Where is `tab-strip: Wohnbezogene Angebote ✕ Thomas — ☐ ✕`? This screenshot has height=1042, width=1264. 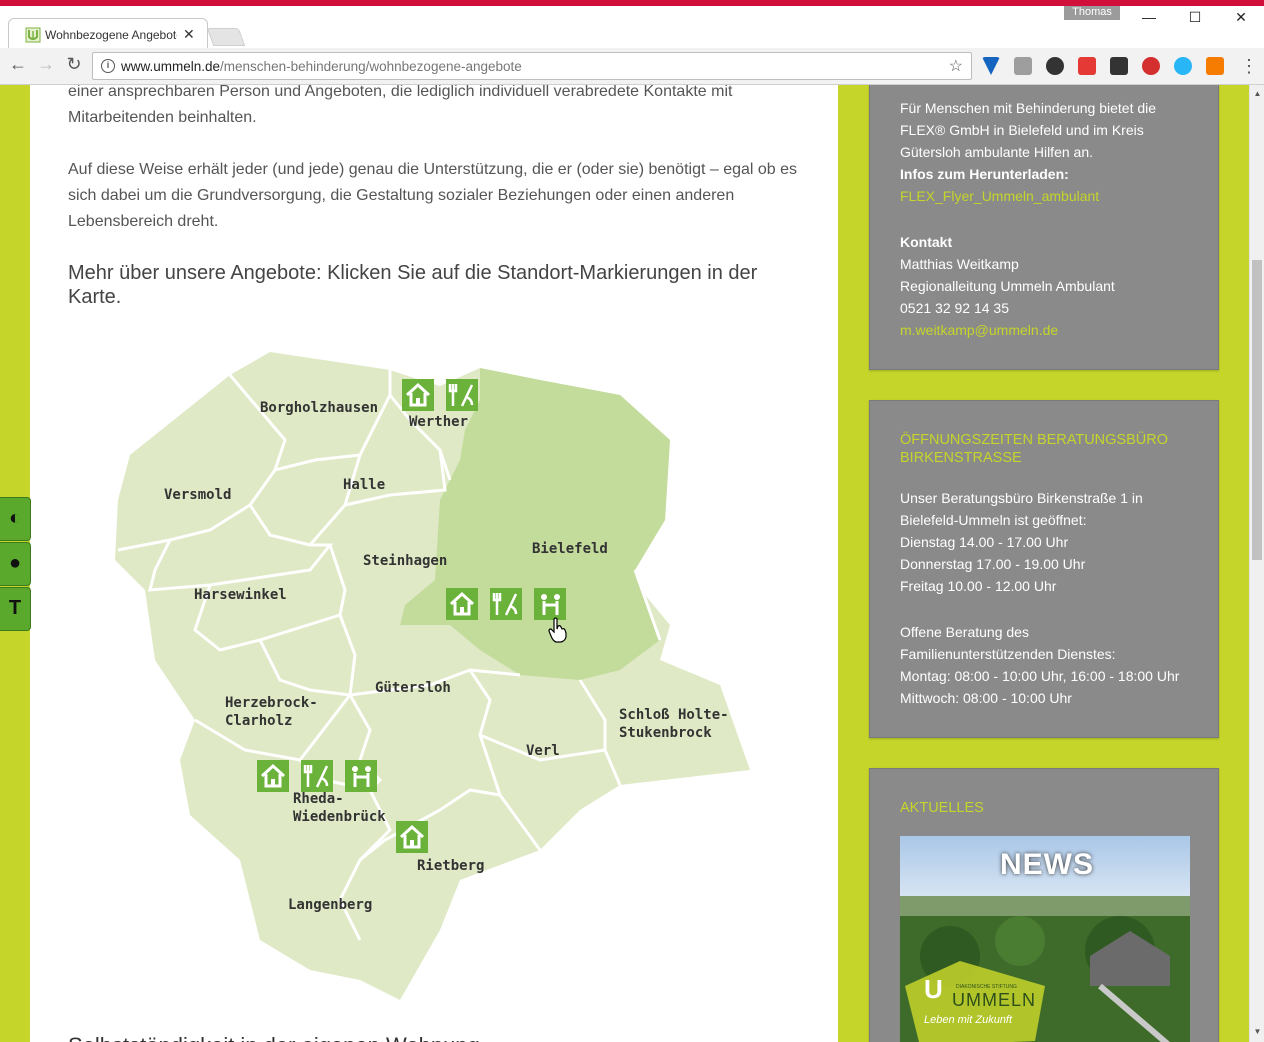 tab-strip: Wohnbezogene Angebote ✕ Thomas — ☐ ✕ is located at coordinates (632, 30).